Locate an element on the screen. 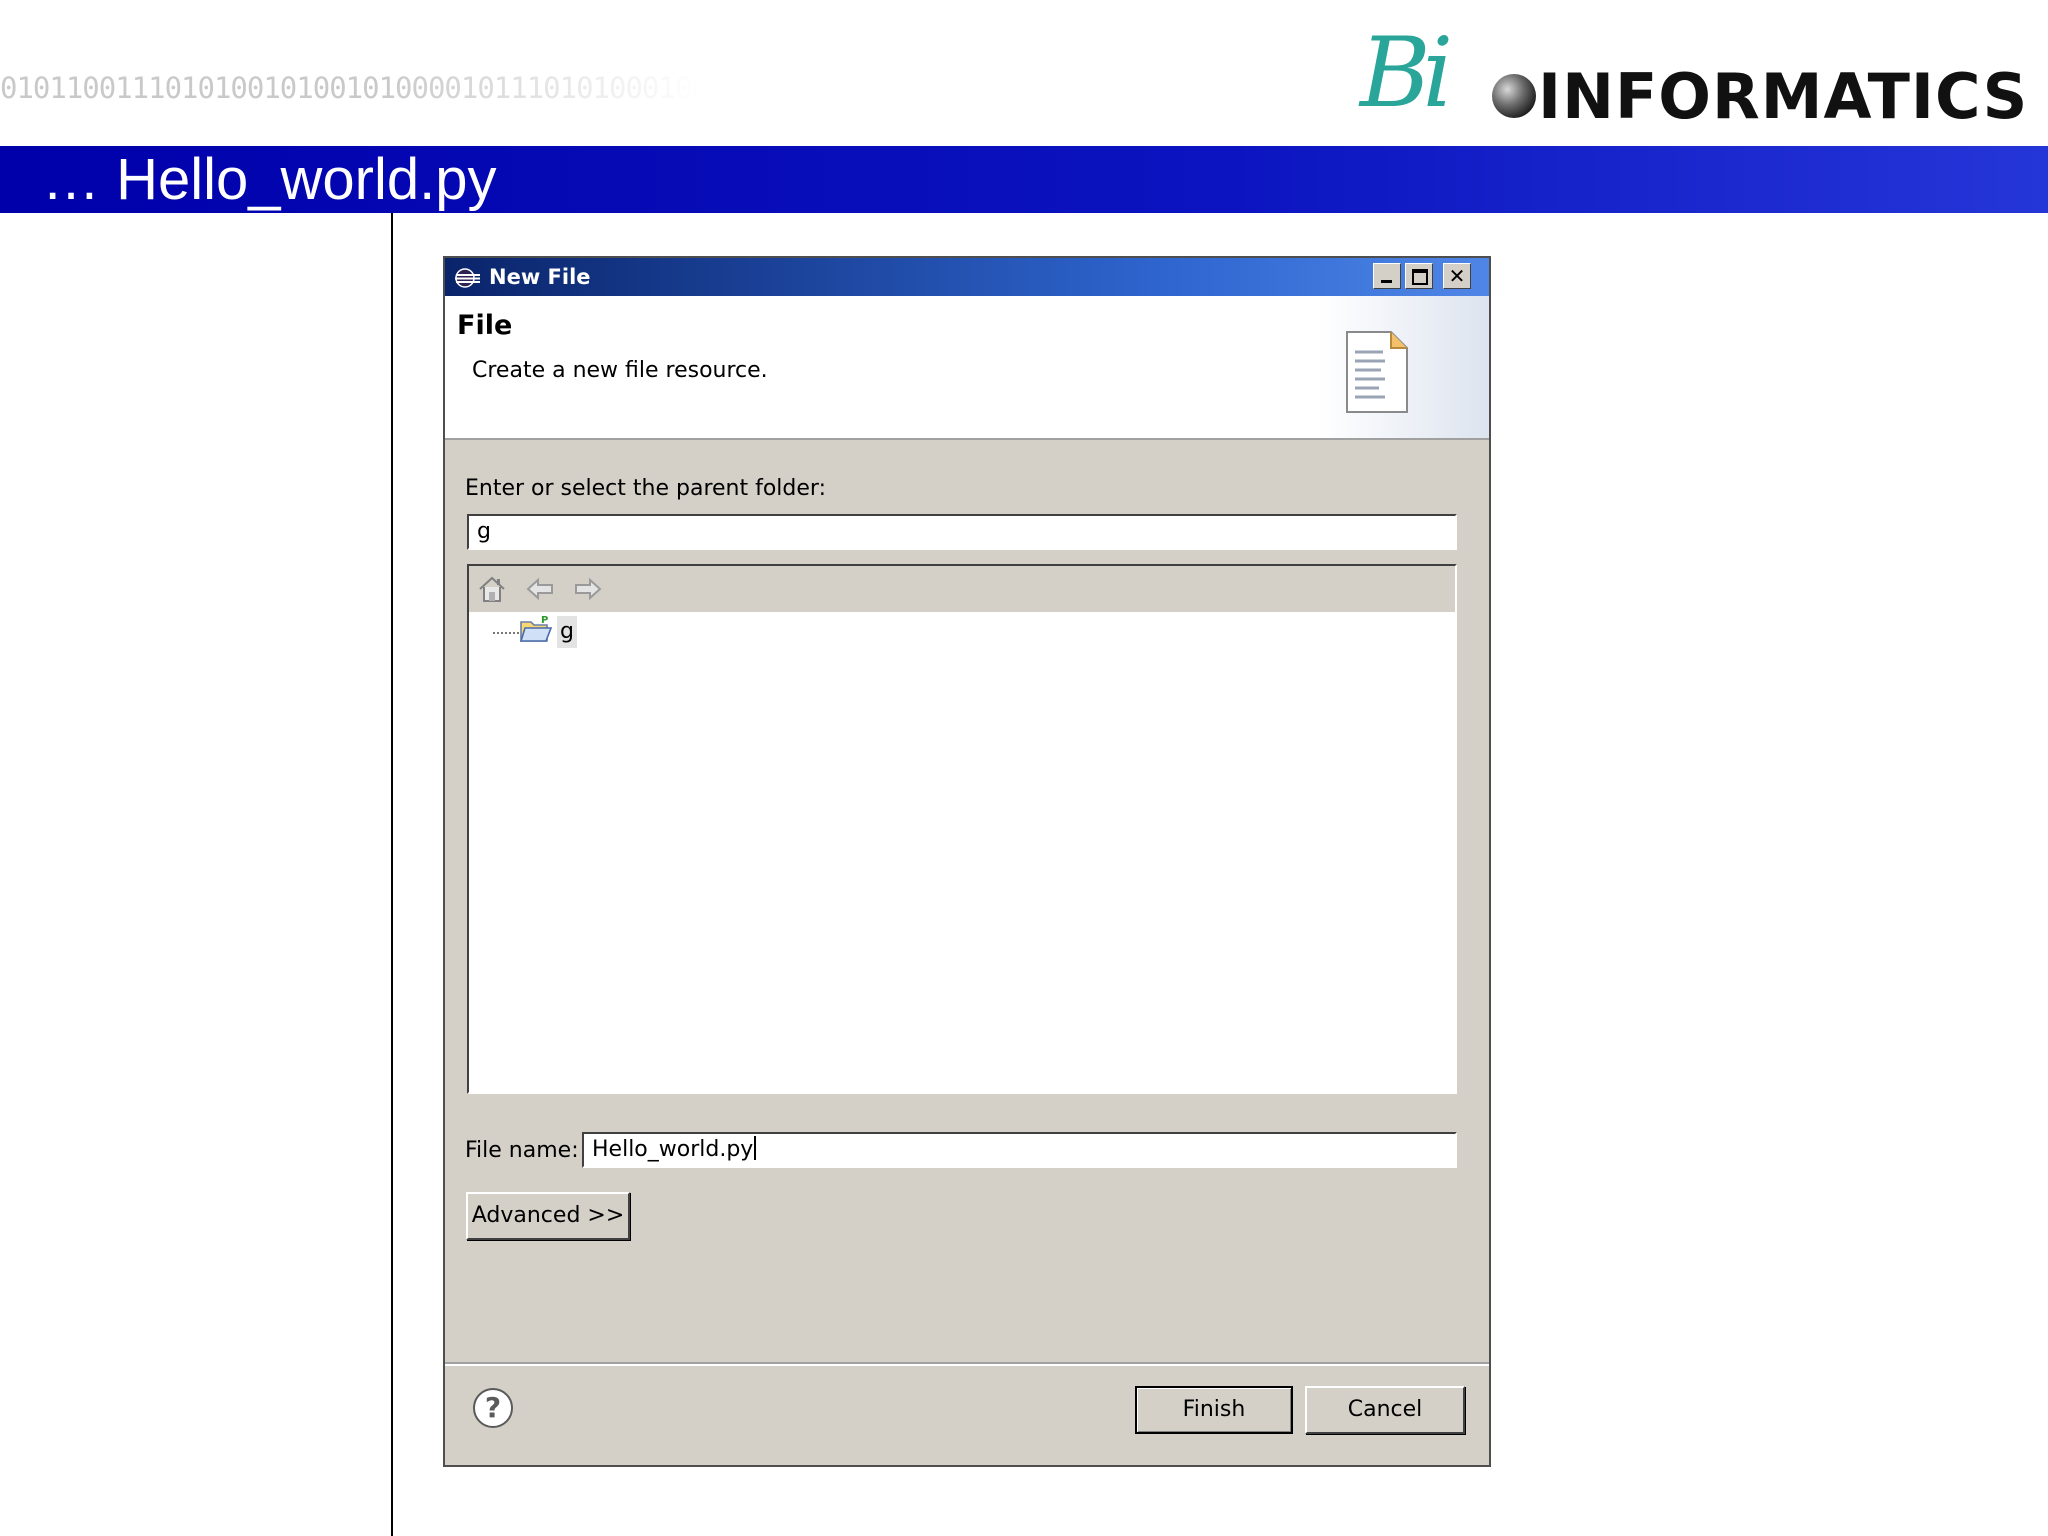 This screenshot has width=2048, height=1536. wizard-banner: File Create a new file resource. is located at coordinates (967, 368).